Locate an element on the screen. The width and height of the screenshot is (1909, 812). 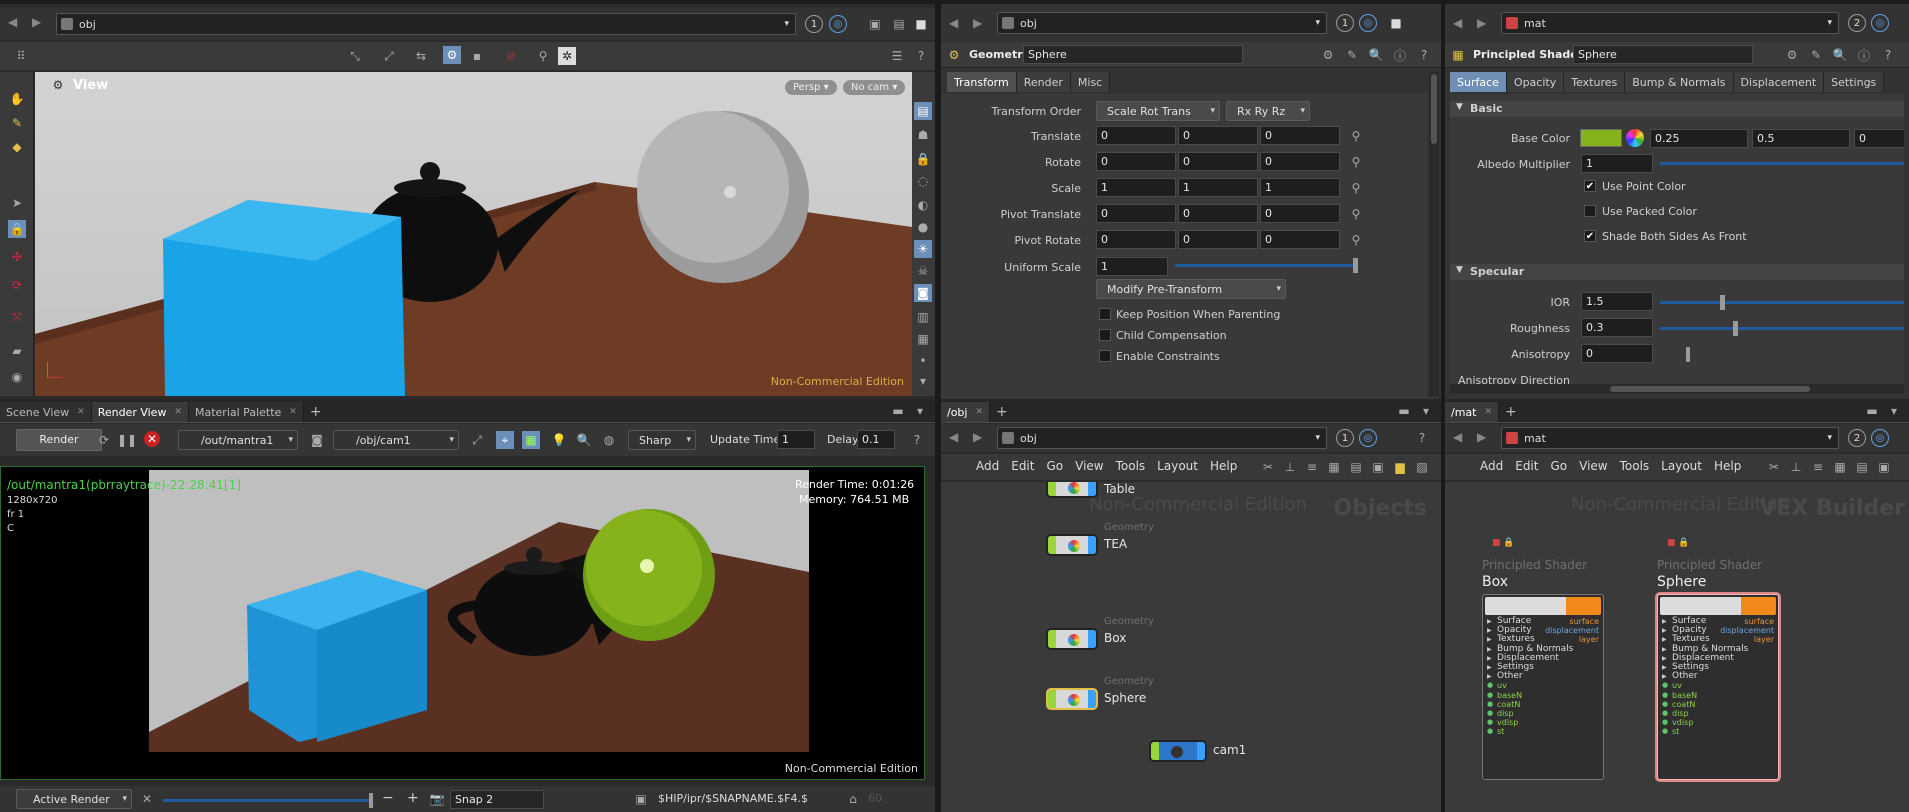
tab-surface: Surface is located at coordinates (1478, 82).